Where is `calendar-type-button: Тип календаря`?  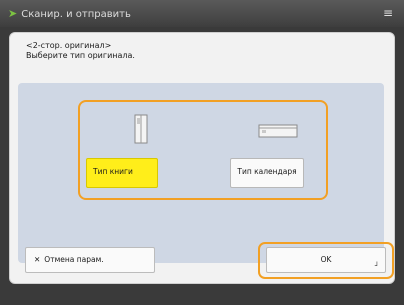 calendar-type-button: Тип календаря is located at coordinates (267, 173).